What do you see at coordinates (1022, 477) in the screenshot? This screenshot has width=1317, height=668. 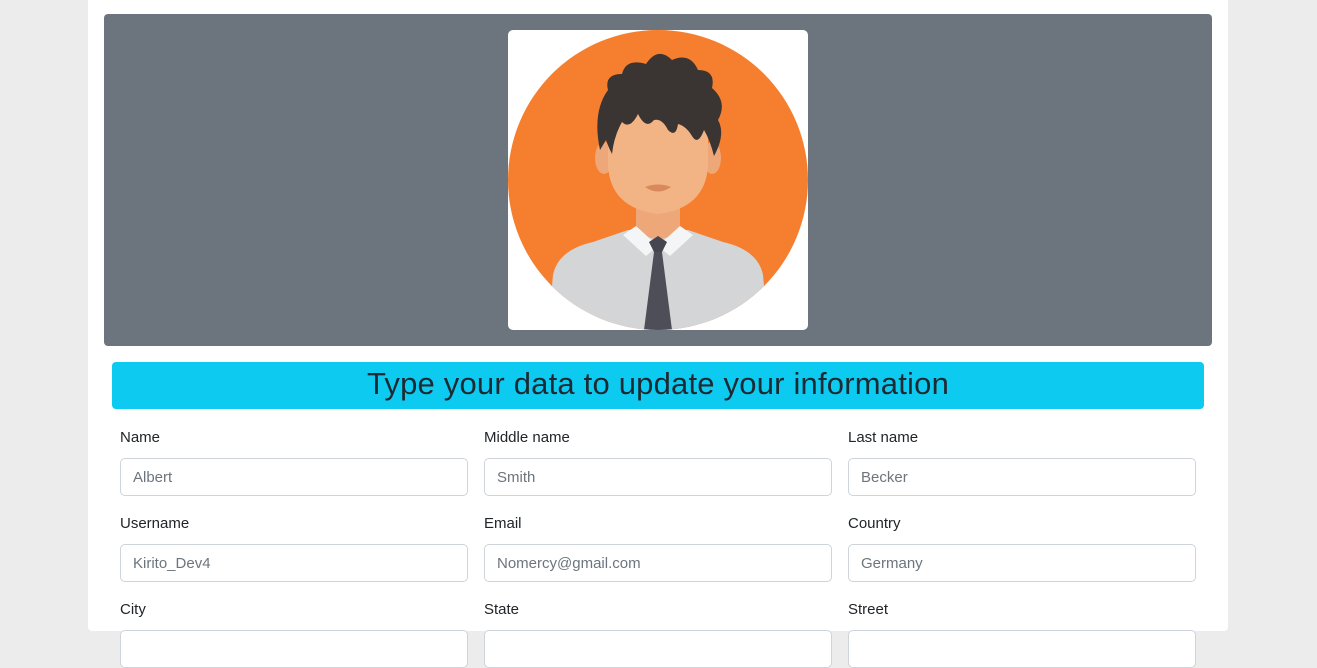 I see `last-name-input` at bounding box center [1022, 477].